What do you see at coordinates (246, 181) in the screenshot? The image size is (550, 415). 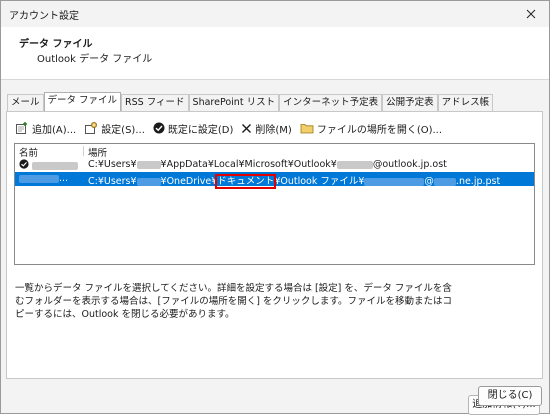 I see `highlighted-documents-folder: ドキュメント` at bounding box center [246, 181].